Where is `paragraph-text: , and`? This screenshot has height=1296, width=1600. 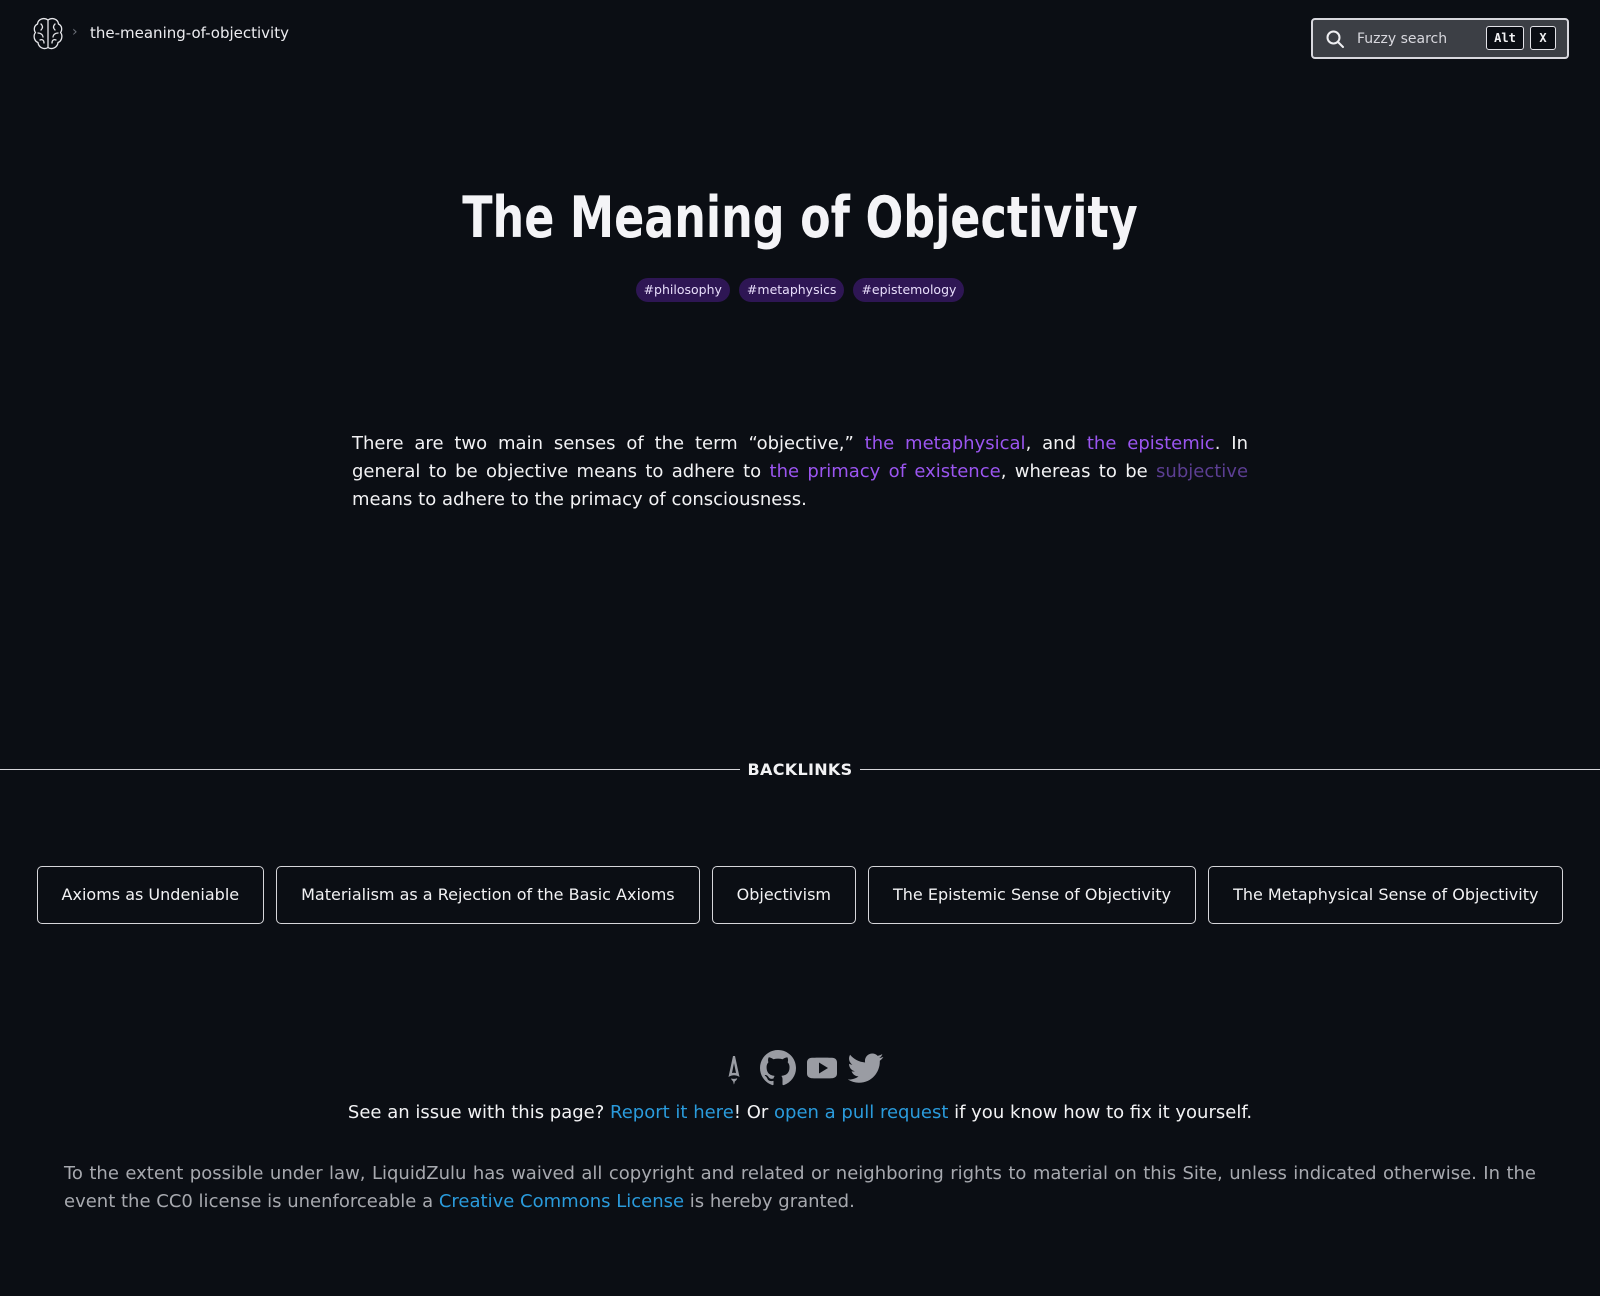 paragraph-text: , and is located at coordinates (1056, 443).